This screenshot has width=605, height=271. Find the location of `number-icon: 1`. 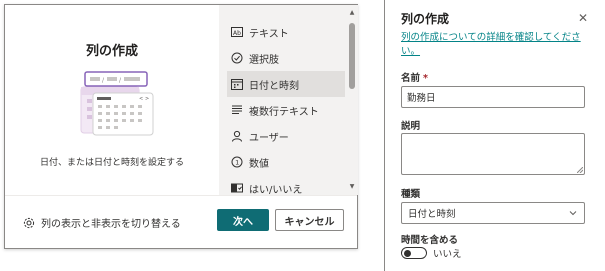

number-icon: 1 is located at coordinates (237, 162).